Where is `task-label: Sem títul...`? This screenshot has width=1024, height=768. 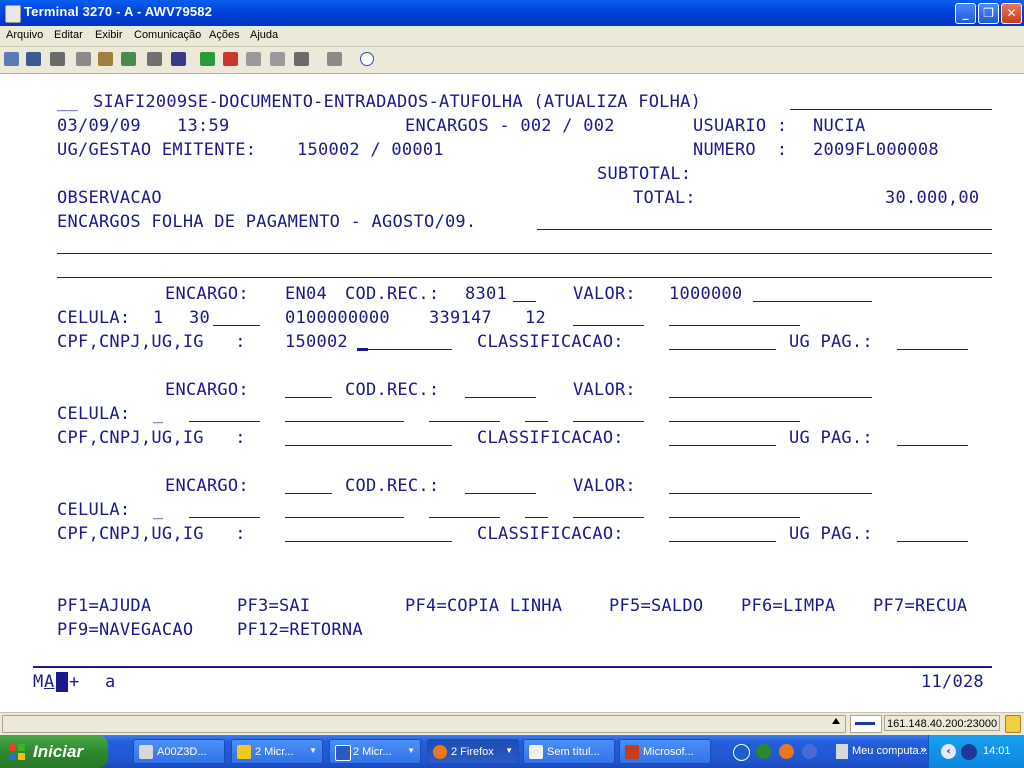 task-label: Sem títul... is located at coordinates (573, 752).